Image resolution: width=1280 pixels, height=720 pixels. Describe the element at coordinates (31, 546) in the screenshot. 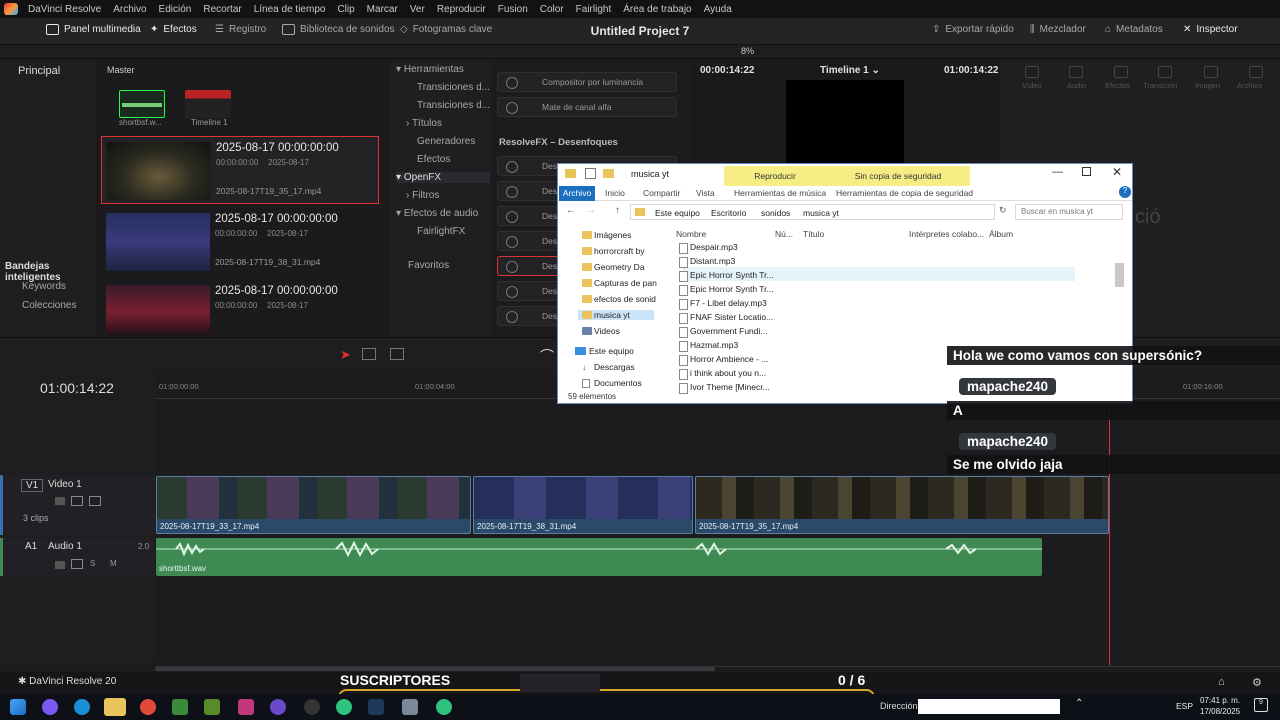

I see `track-a1-label: A1` at that location.